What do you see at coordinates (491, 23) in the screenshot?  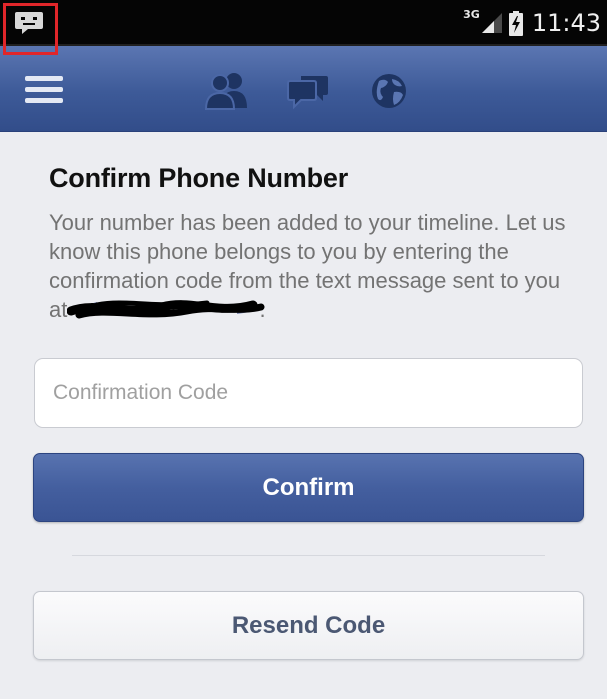 I see `signal-strength-icon` at bounding box center [491, 23].